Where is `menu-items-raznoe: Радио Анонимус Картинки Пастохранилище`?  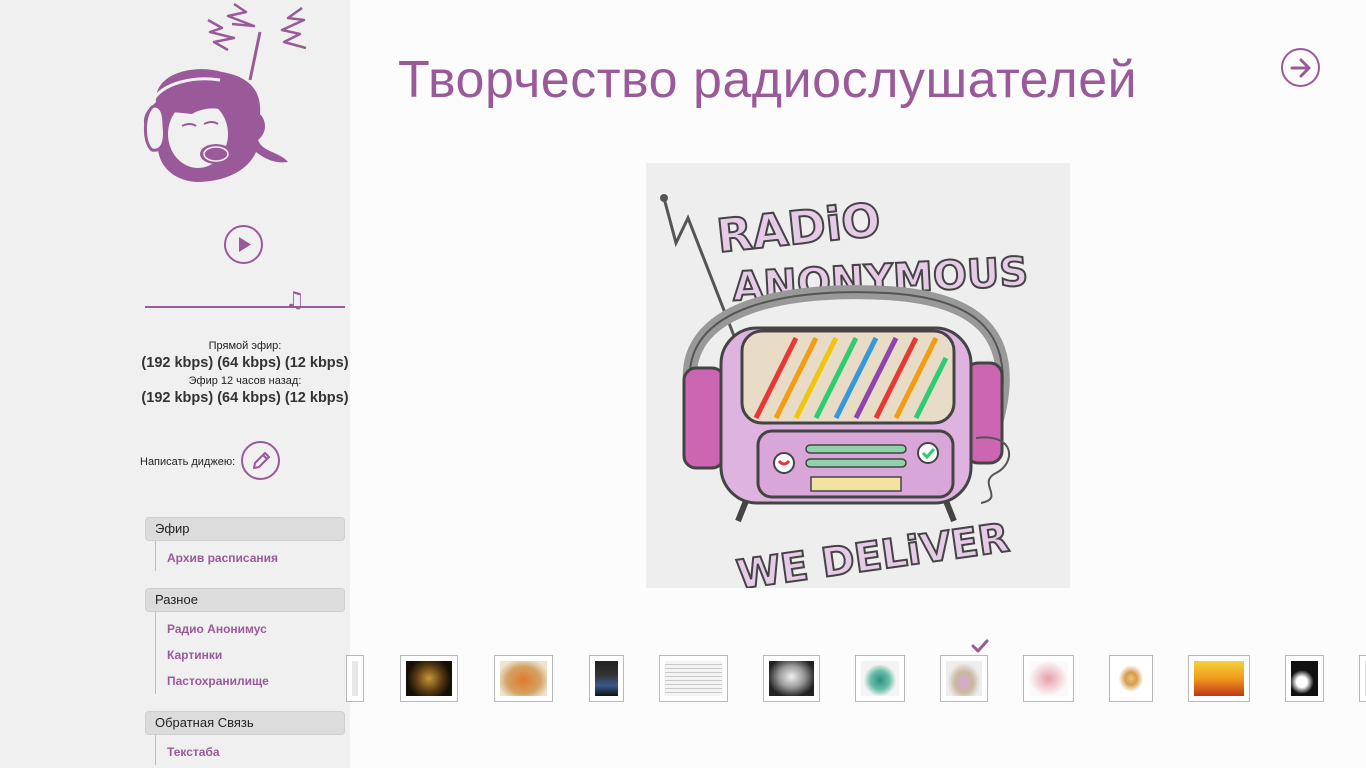
menu-items-raznoe: Радио Анонимус Картинки Пастохранилище is located at coordinates (250, 653).